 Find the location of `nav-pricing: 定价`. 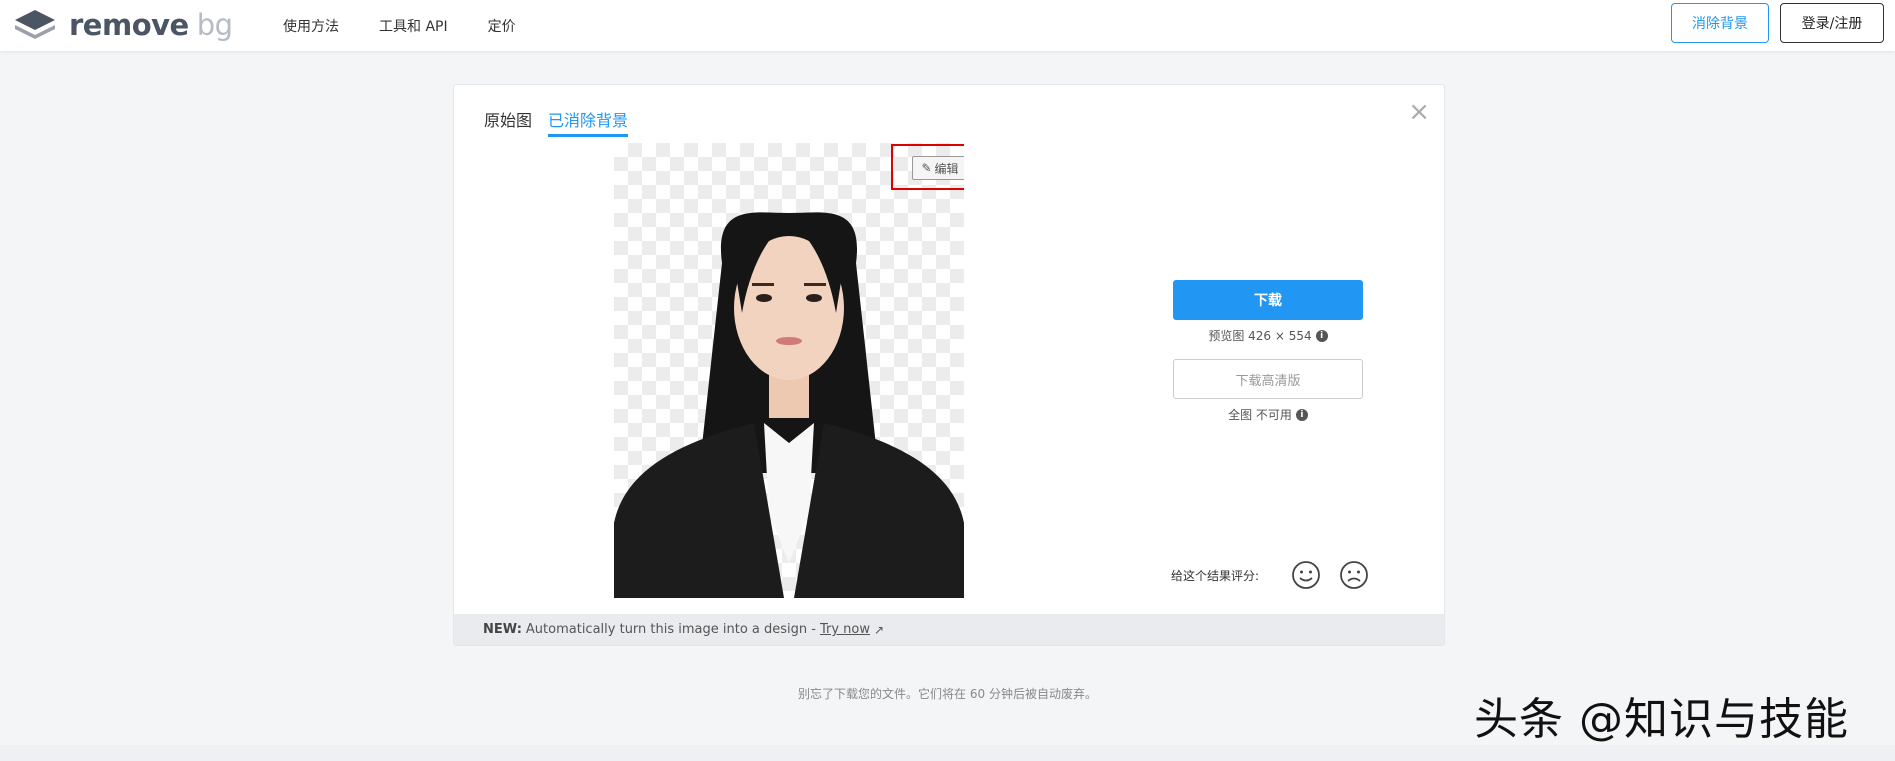

nav-pricing: 定价 is located at coordinates (502, 26).